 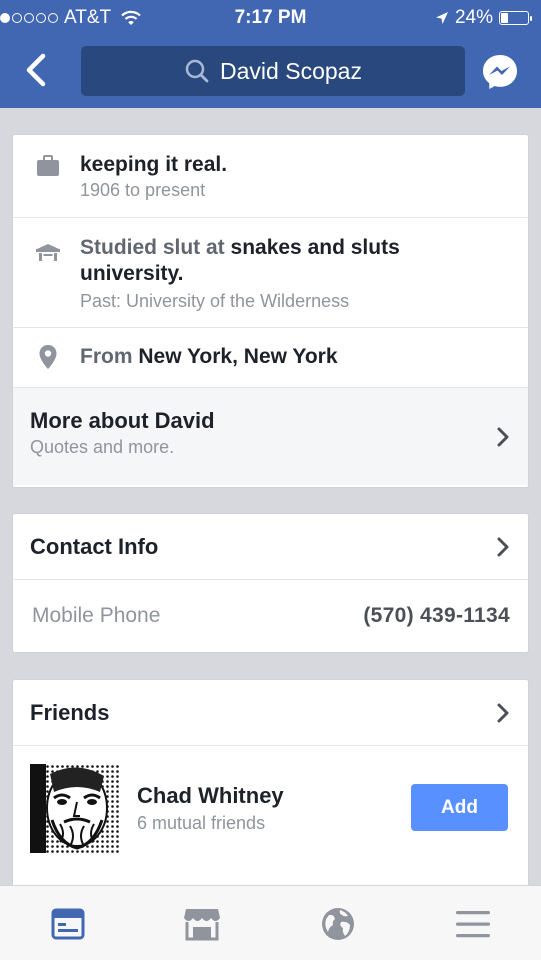 I want to click on tab-marketplace, so click(x=202, y=924).